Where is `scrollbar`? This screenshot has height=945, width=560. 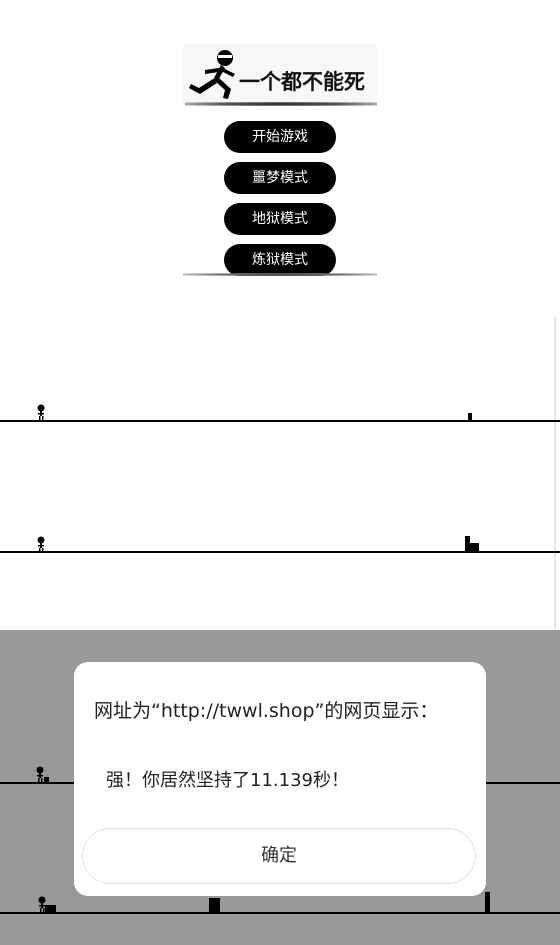 scrollbar is located at coordinates (555, 475).